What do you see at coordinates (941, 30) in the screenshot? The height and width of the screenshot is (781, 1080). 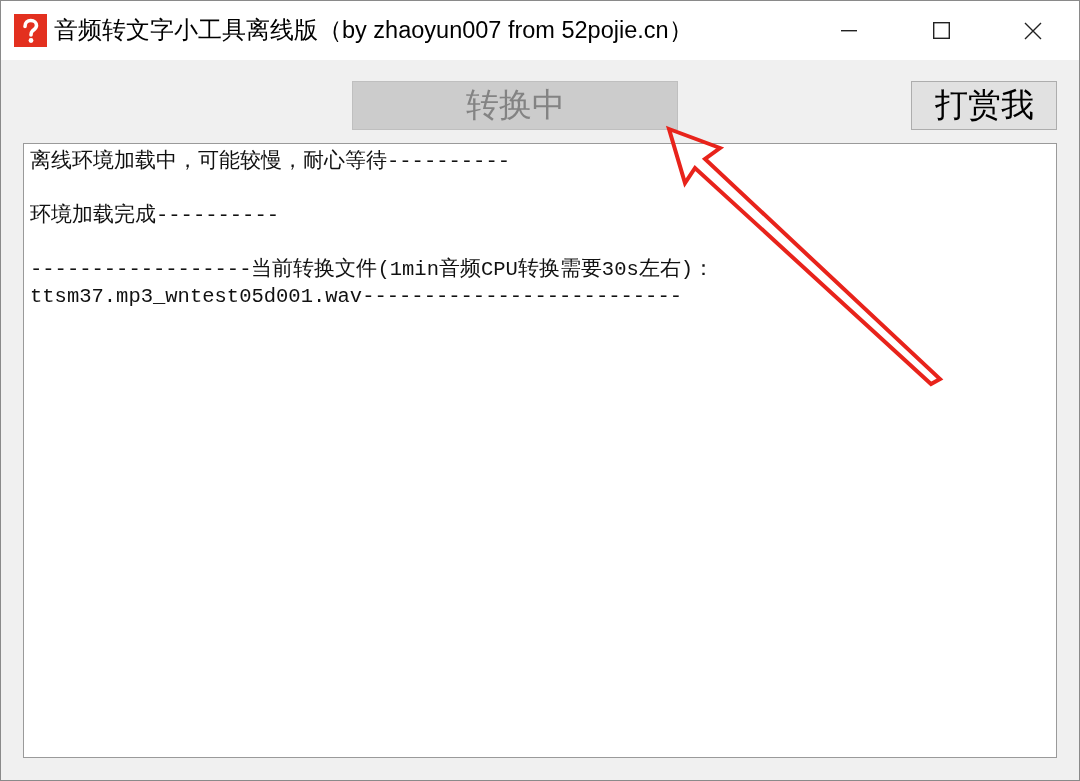 I see `maximize-icon` at bounding box center [941, 30].